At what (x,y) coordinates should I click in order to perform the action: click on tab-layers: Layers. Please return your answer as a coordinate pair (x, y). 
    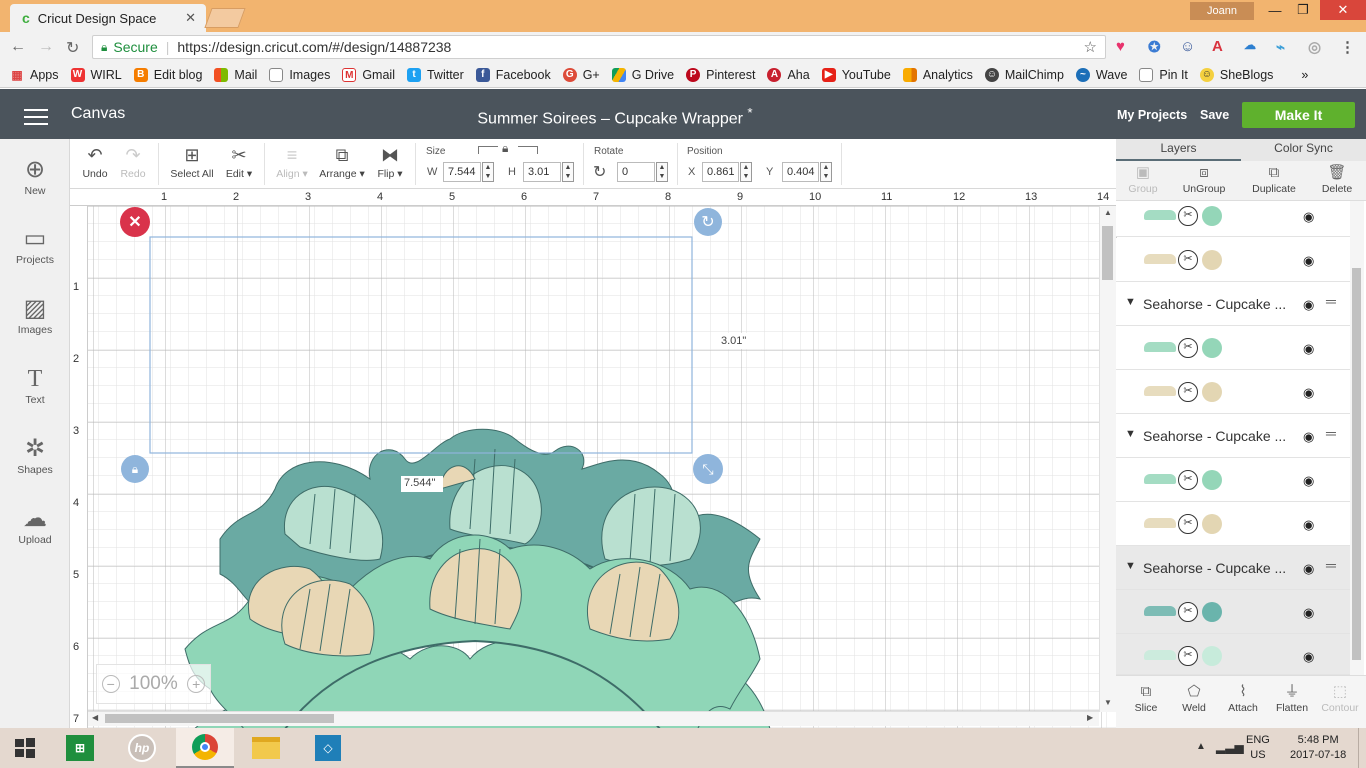
    Looking at the image, I should click on (1178, 151).